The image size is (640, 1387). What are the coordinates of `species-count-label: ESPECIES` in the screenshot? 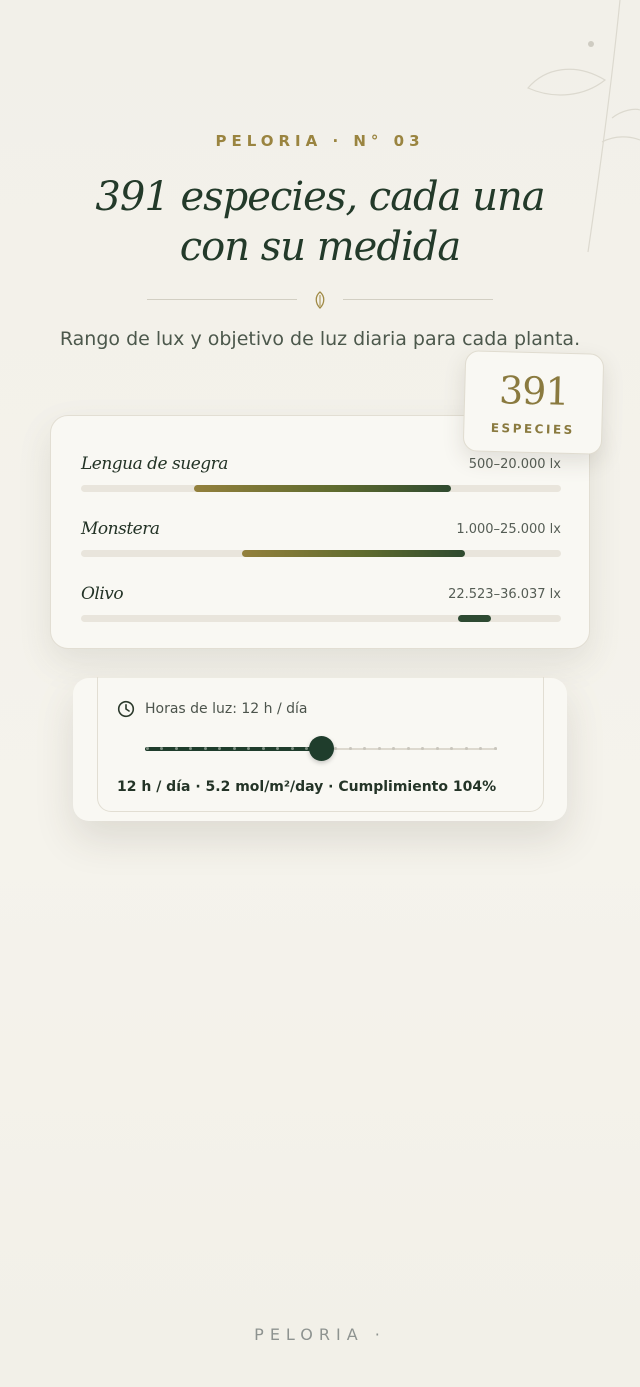 It's located at (532, 429).